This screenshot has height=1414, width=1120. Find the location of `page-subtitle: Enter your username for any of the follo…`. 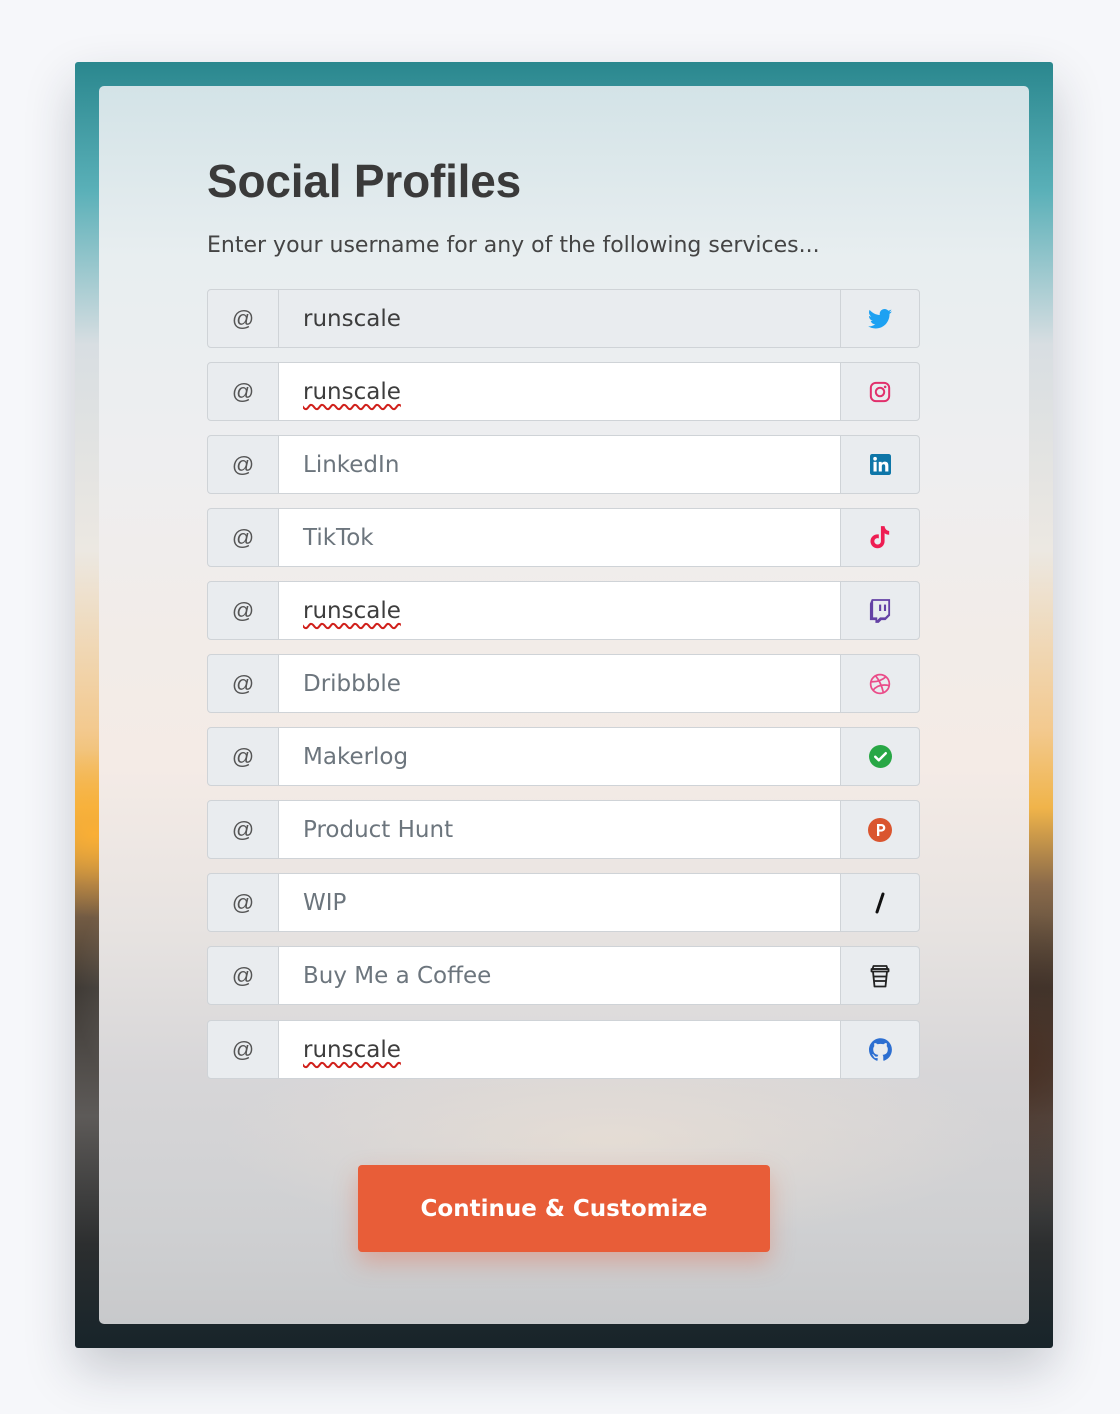

page-subtitle: Enter your username for any of the follo… is located at coordinates (513, 245).